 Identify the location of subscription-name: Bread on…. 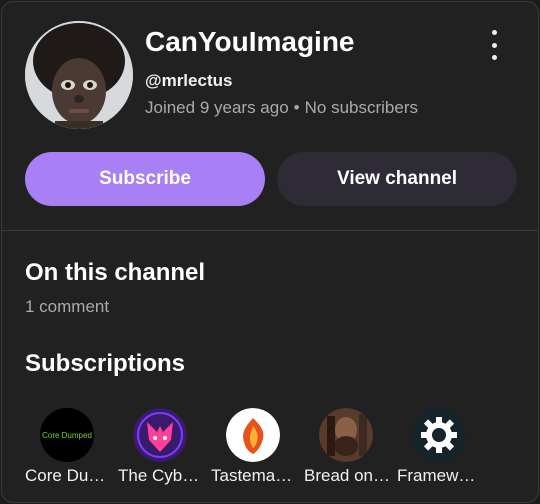
(347, 476).